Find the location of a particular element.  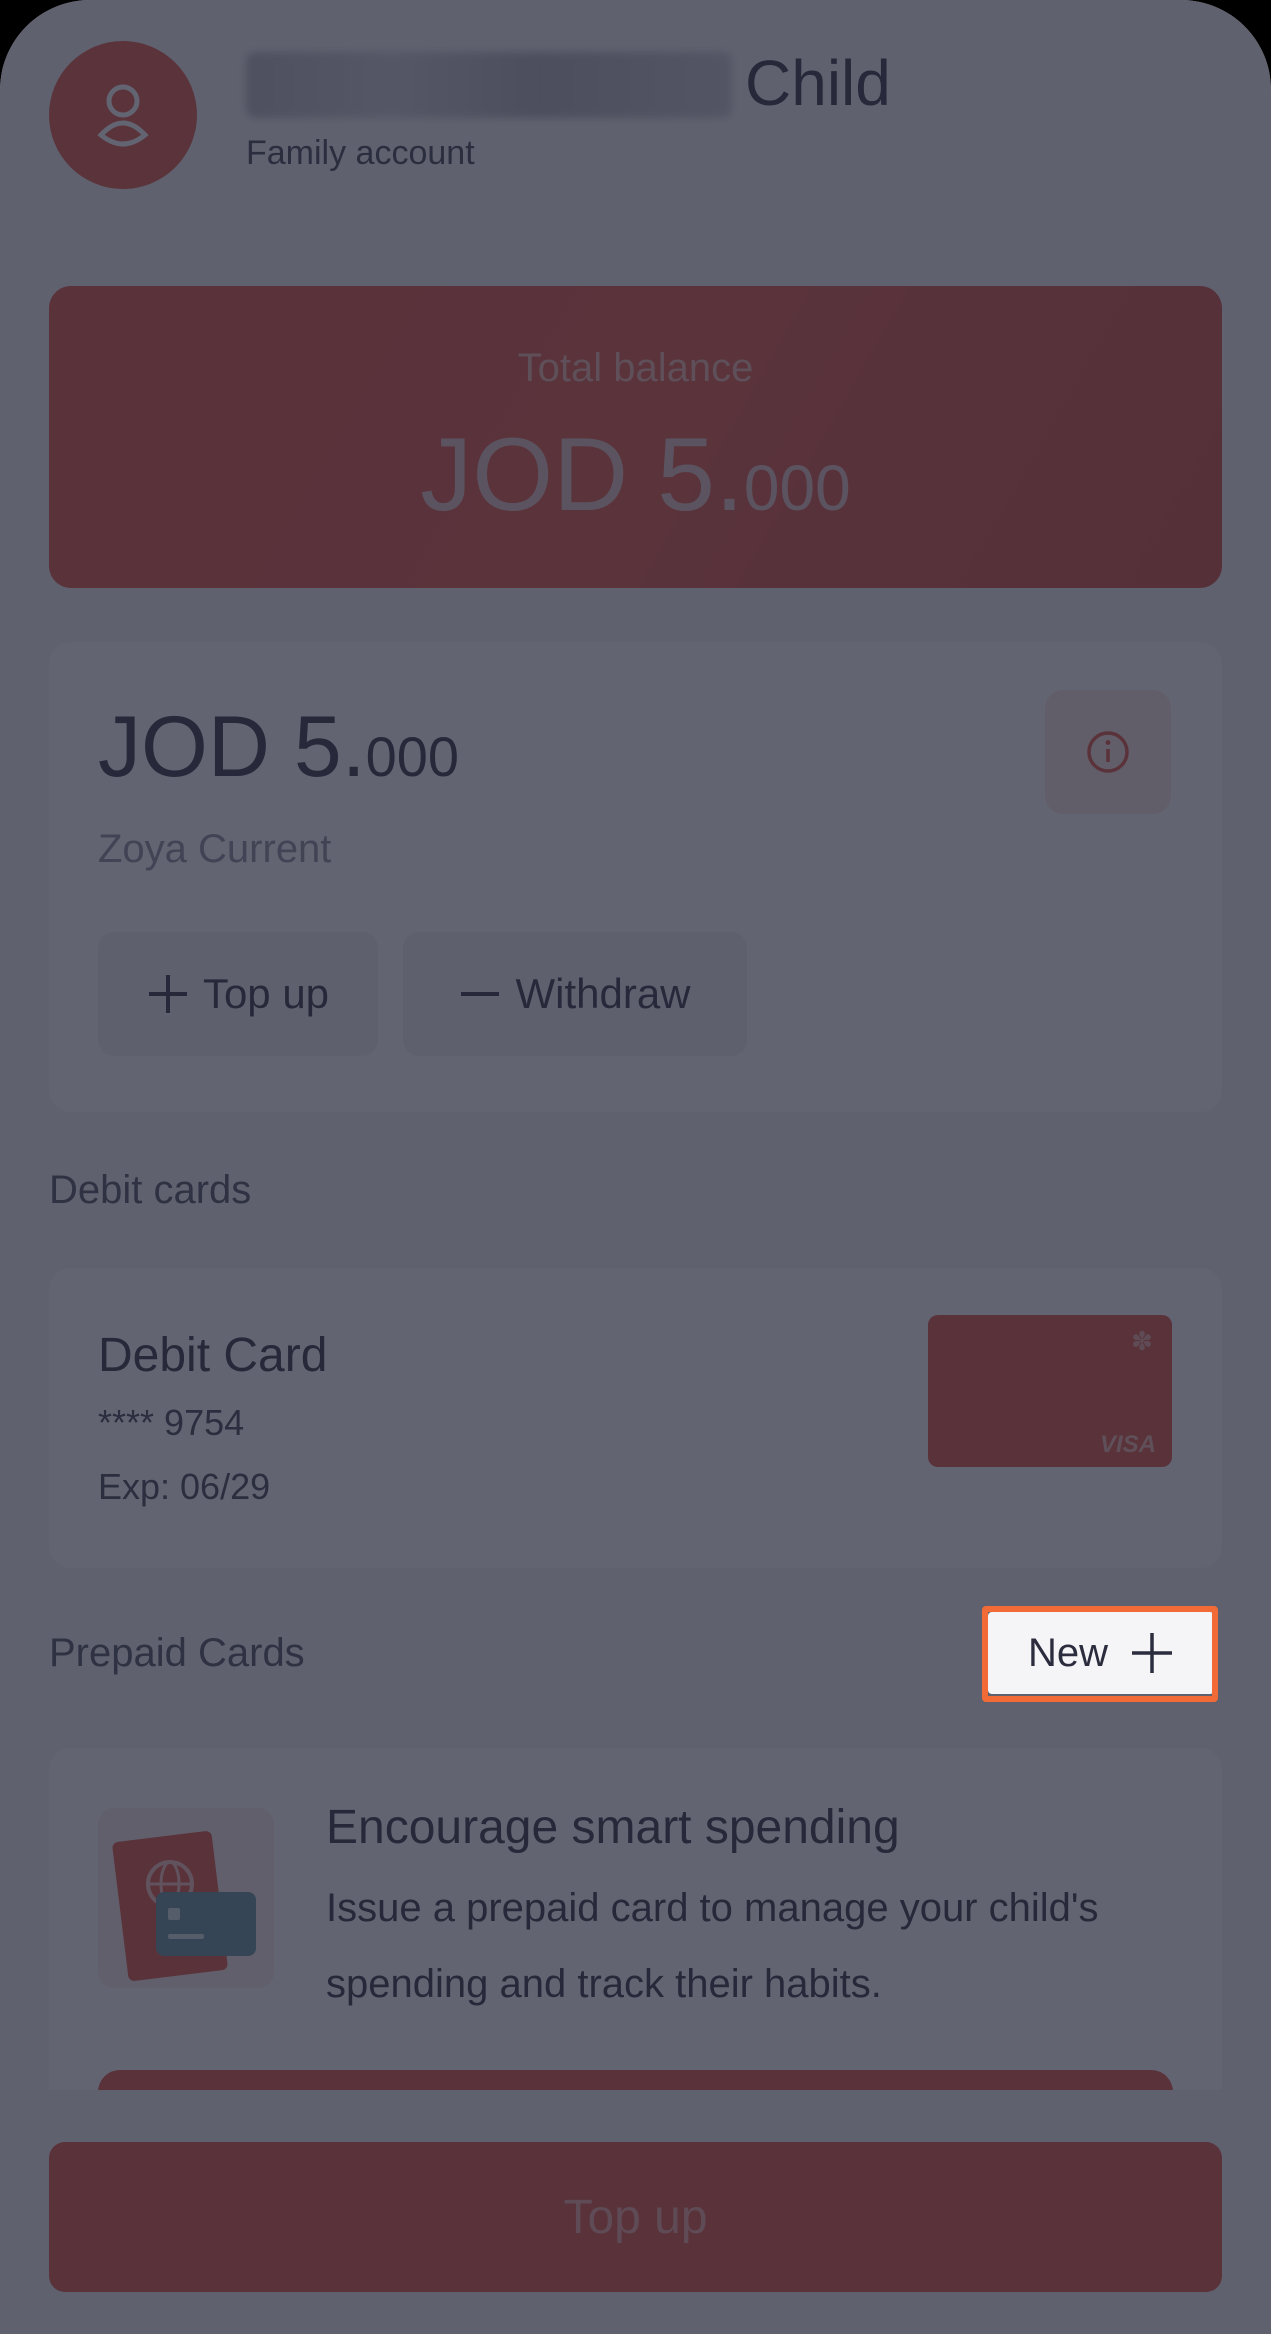

prepaid-cards-heading: Prepaid Cards is located at coordinates (177, 1653).